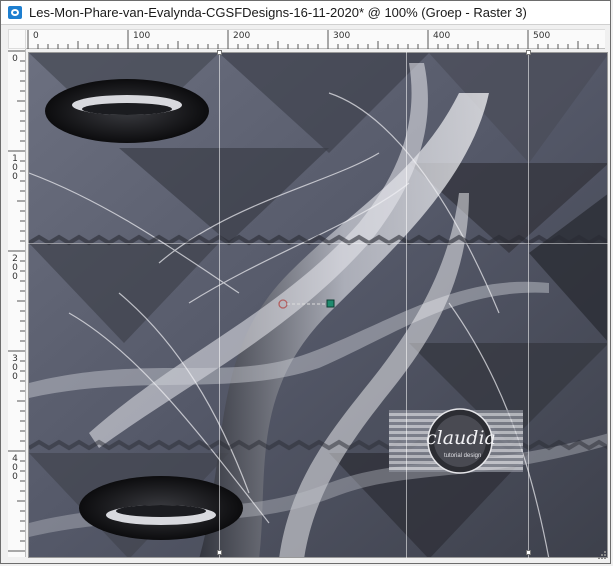 Image resolution: width=613 pixels, height=566 pixels. What do you see at coordinates (307, 304) in the screenshot?
I see `vector-control-handle` at bounding box center [307, 304].